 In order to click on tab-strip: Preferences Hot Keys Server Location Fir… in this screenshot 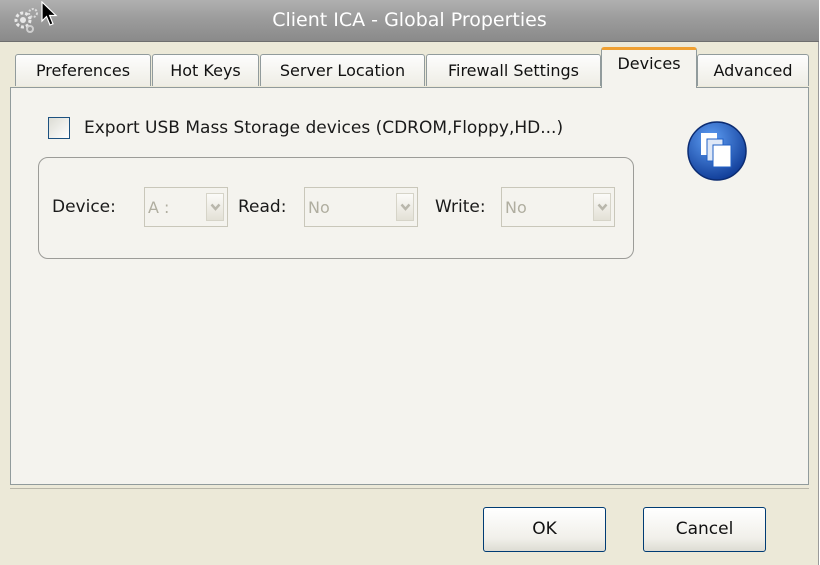, I will do `click(415, 67)`.